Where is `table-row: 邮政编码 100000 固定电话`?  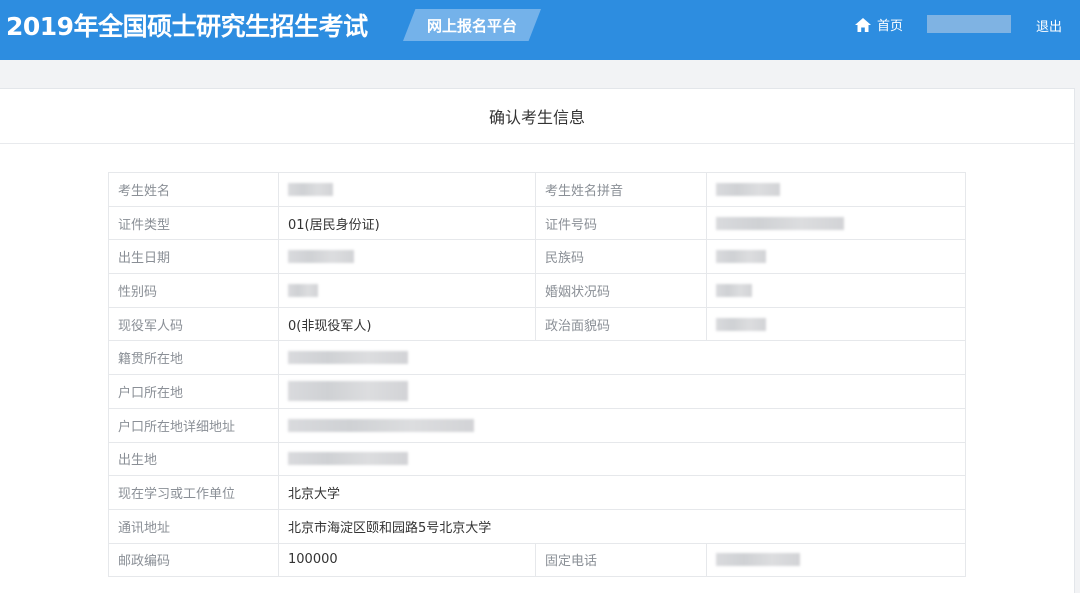 table-row: 邮政编码 100000 固定电话 is located at coordinates (537, 560).